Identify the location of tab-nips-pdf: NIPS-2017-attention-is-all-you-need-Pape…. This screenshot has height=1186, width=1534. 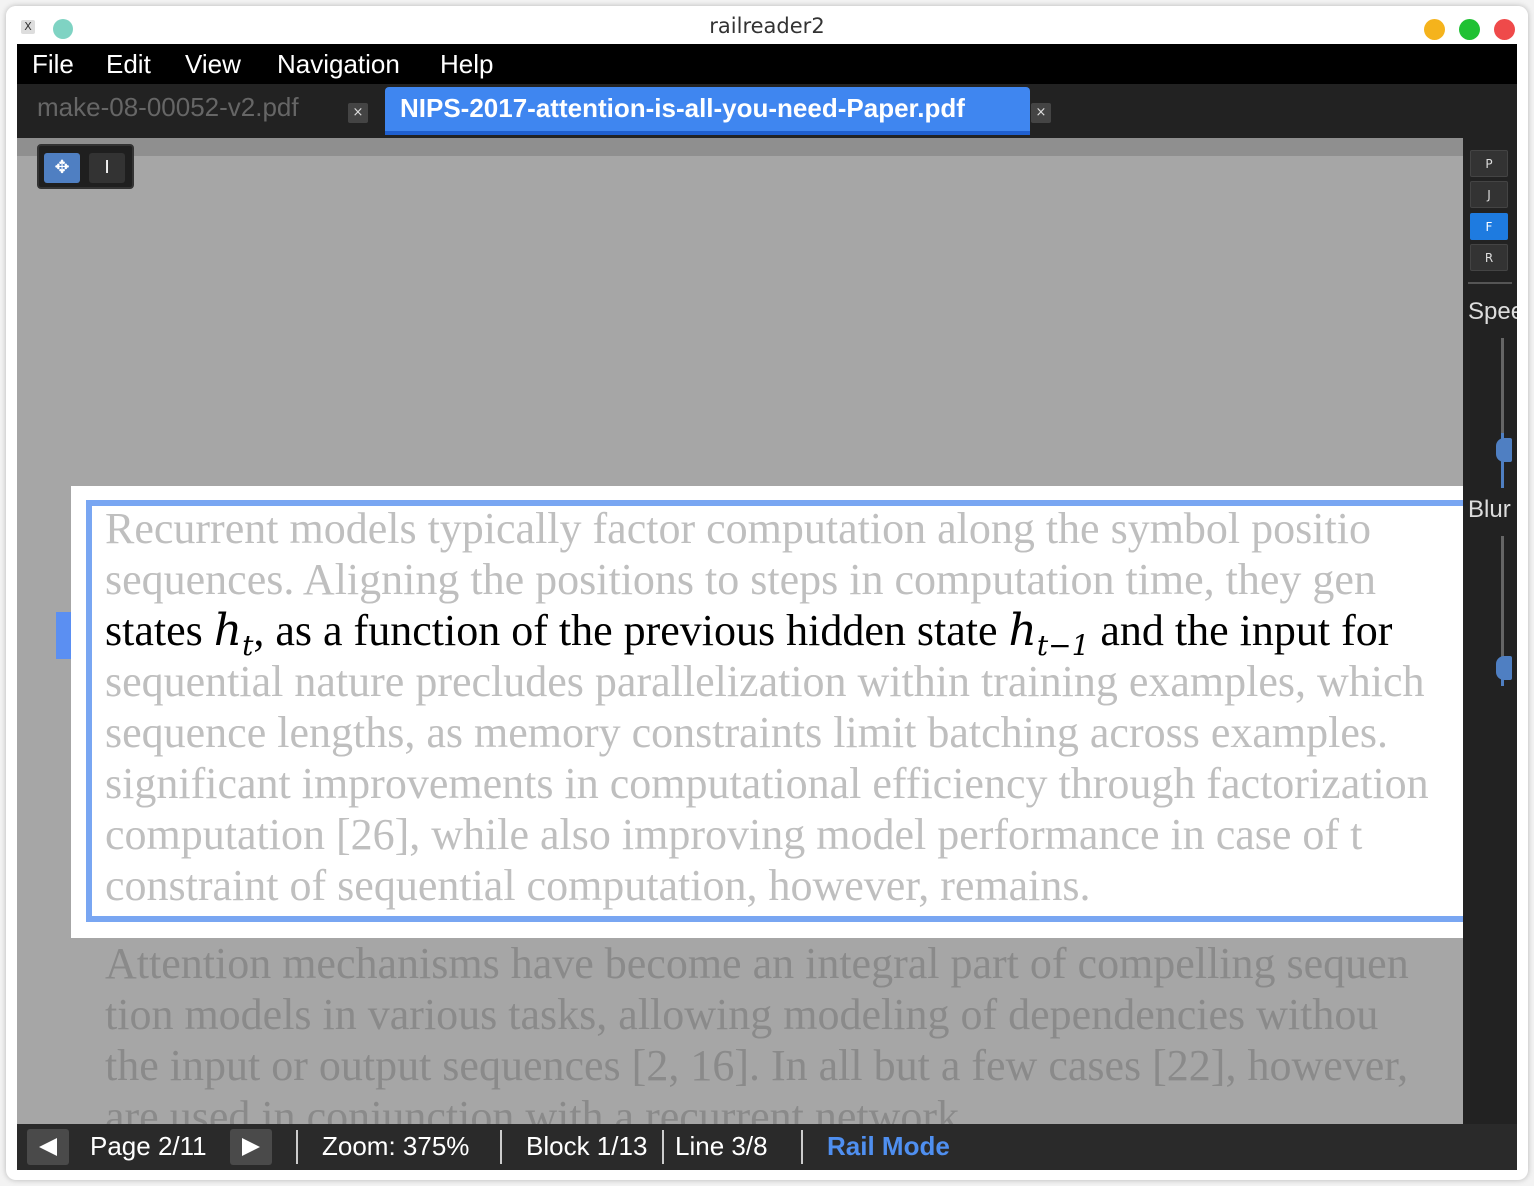
(707, 111).